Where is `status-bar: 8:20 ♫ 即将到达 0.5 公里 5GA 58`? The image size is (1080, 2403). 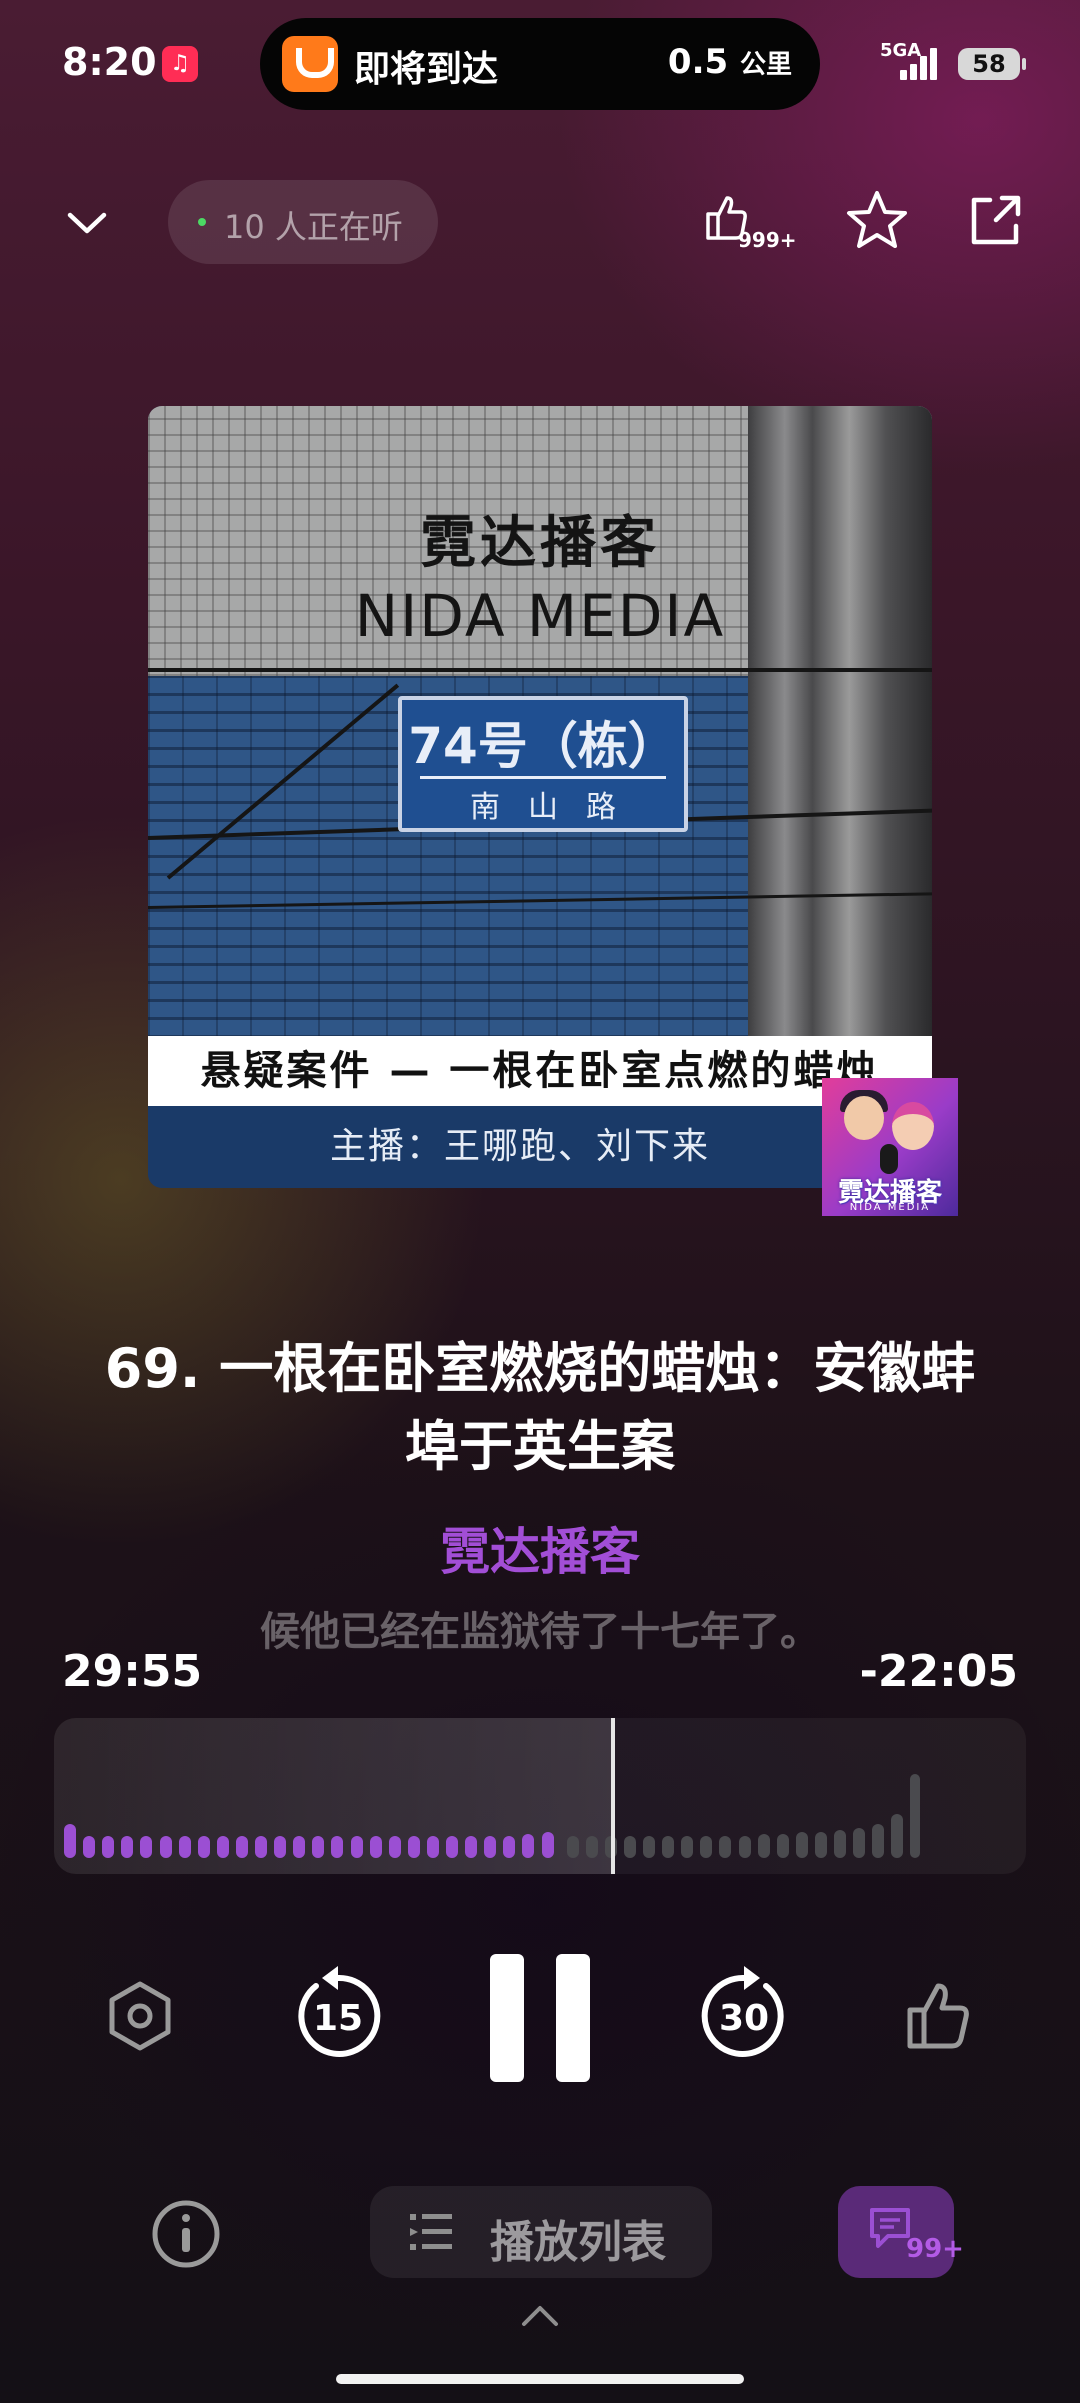
status-bar: 8:20 ♫ 即将到达 0.5 公里 5GA 58 is located at coordinates (540, 65).